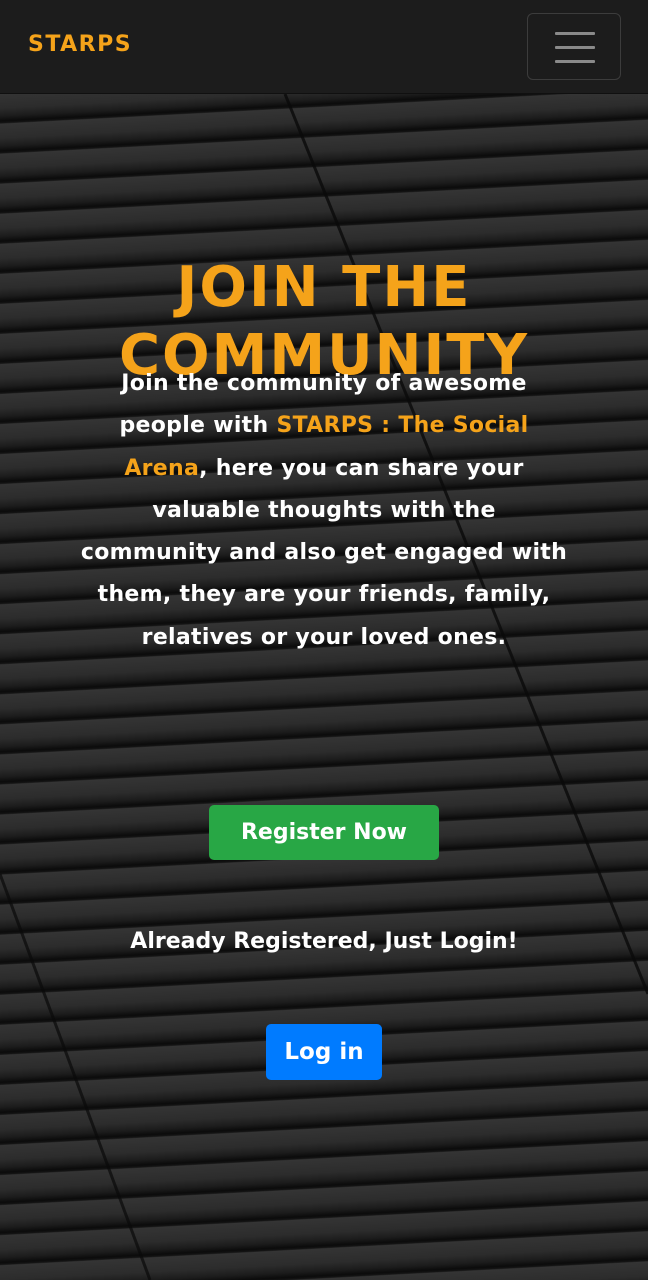 The image size is (648, 1280). Describe the element at coordinates (324, 47) in the screenshot. I see `navbar: STARPS` at that location.